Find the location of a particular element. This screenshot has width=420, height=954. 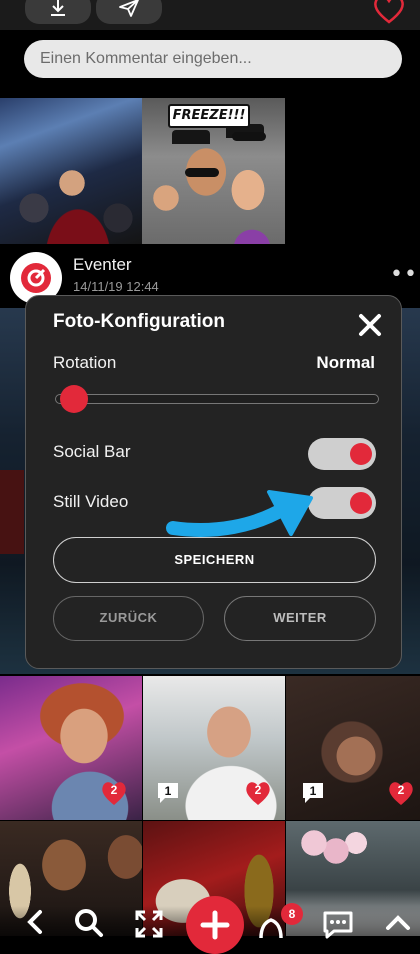

dialog-title: Foto-Konfiguration is located at coordinates (139, 321).